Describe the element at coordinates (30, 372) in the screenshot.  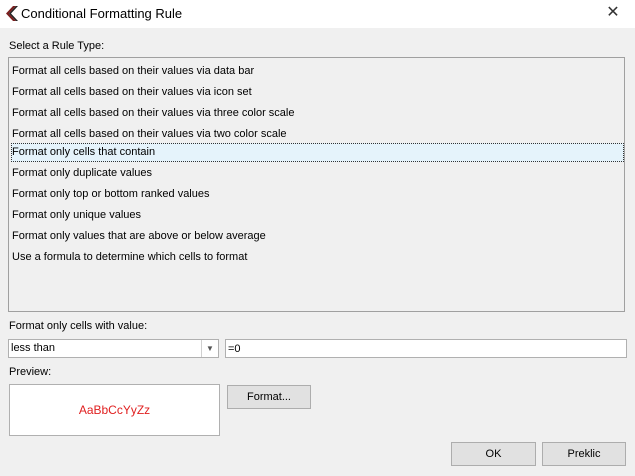
I see `preview-label: Preview:` at that location.